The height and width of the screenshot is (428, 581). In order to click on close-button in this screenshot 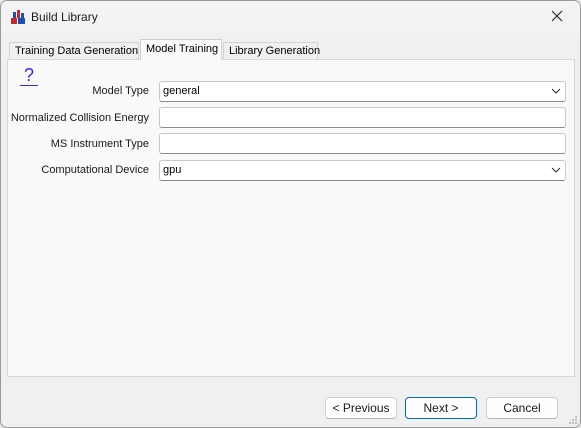, I will do `click(557, 17)`.